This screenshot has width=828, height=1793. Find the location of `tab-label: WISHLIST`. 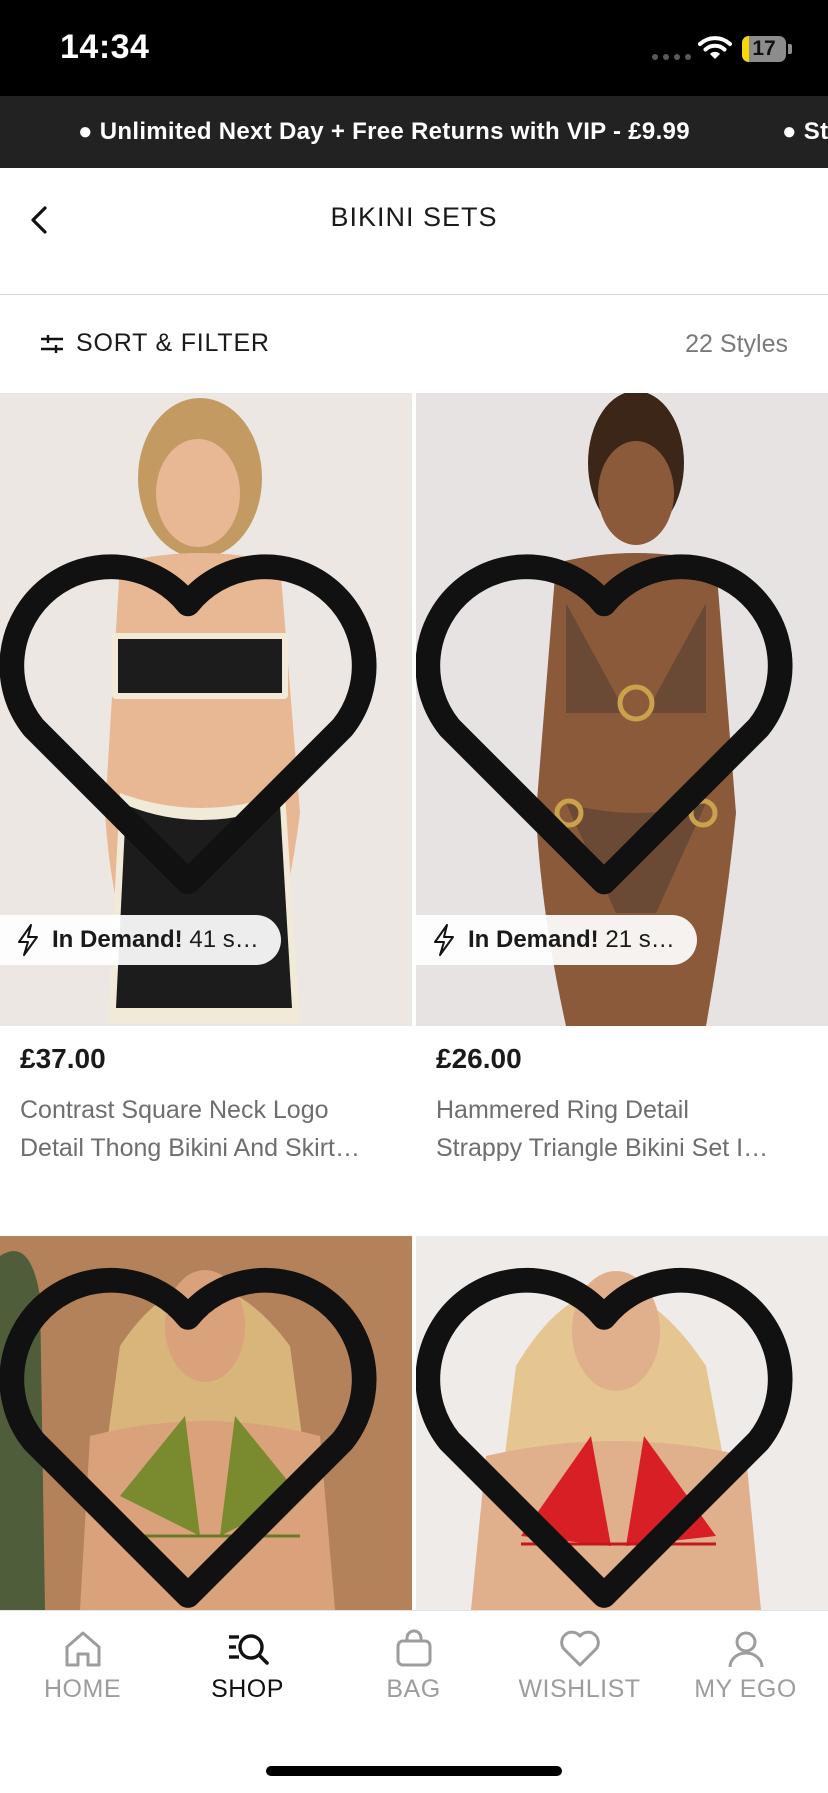

tab-label: WISHLIST is located at coordinates (579, 1689).